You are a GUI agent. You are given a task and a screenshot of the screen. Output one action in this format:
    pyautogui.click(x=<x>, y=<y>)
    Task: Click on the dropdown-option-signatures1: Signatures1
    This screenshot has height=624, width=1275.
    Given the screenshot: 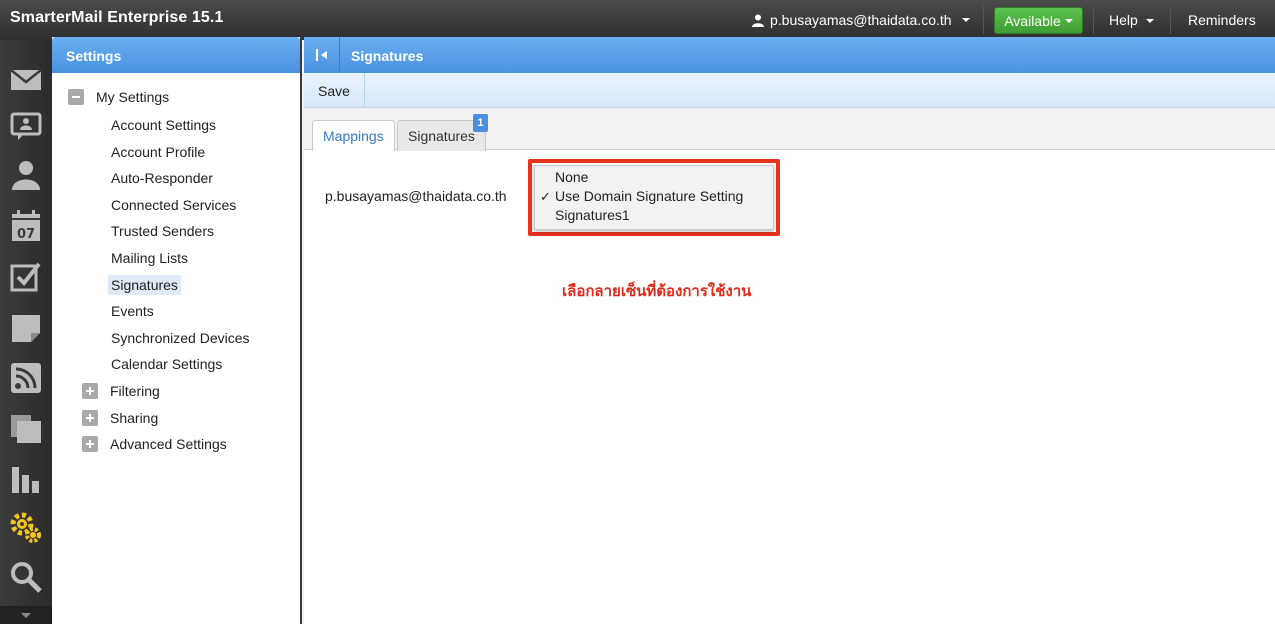 What is the action you would take?
    pyautogui.click(x=654, y=215)
    